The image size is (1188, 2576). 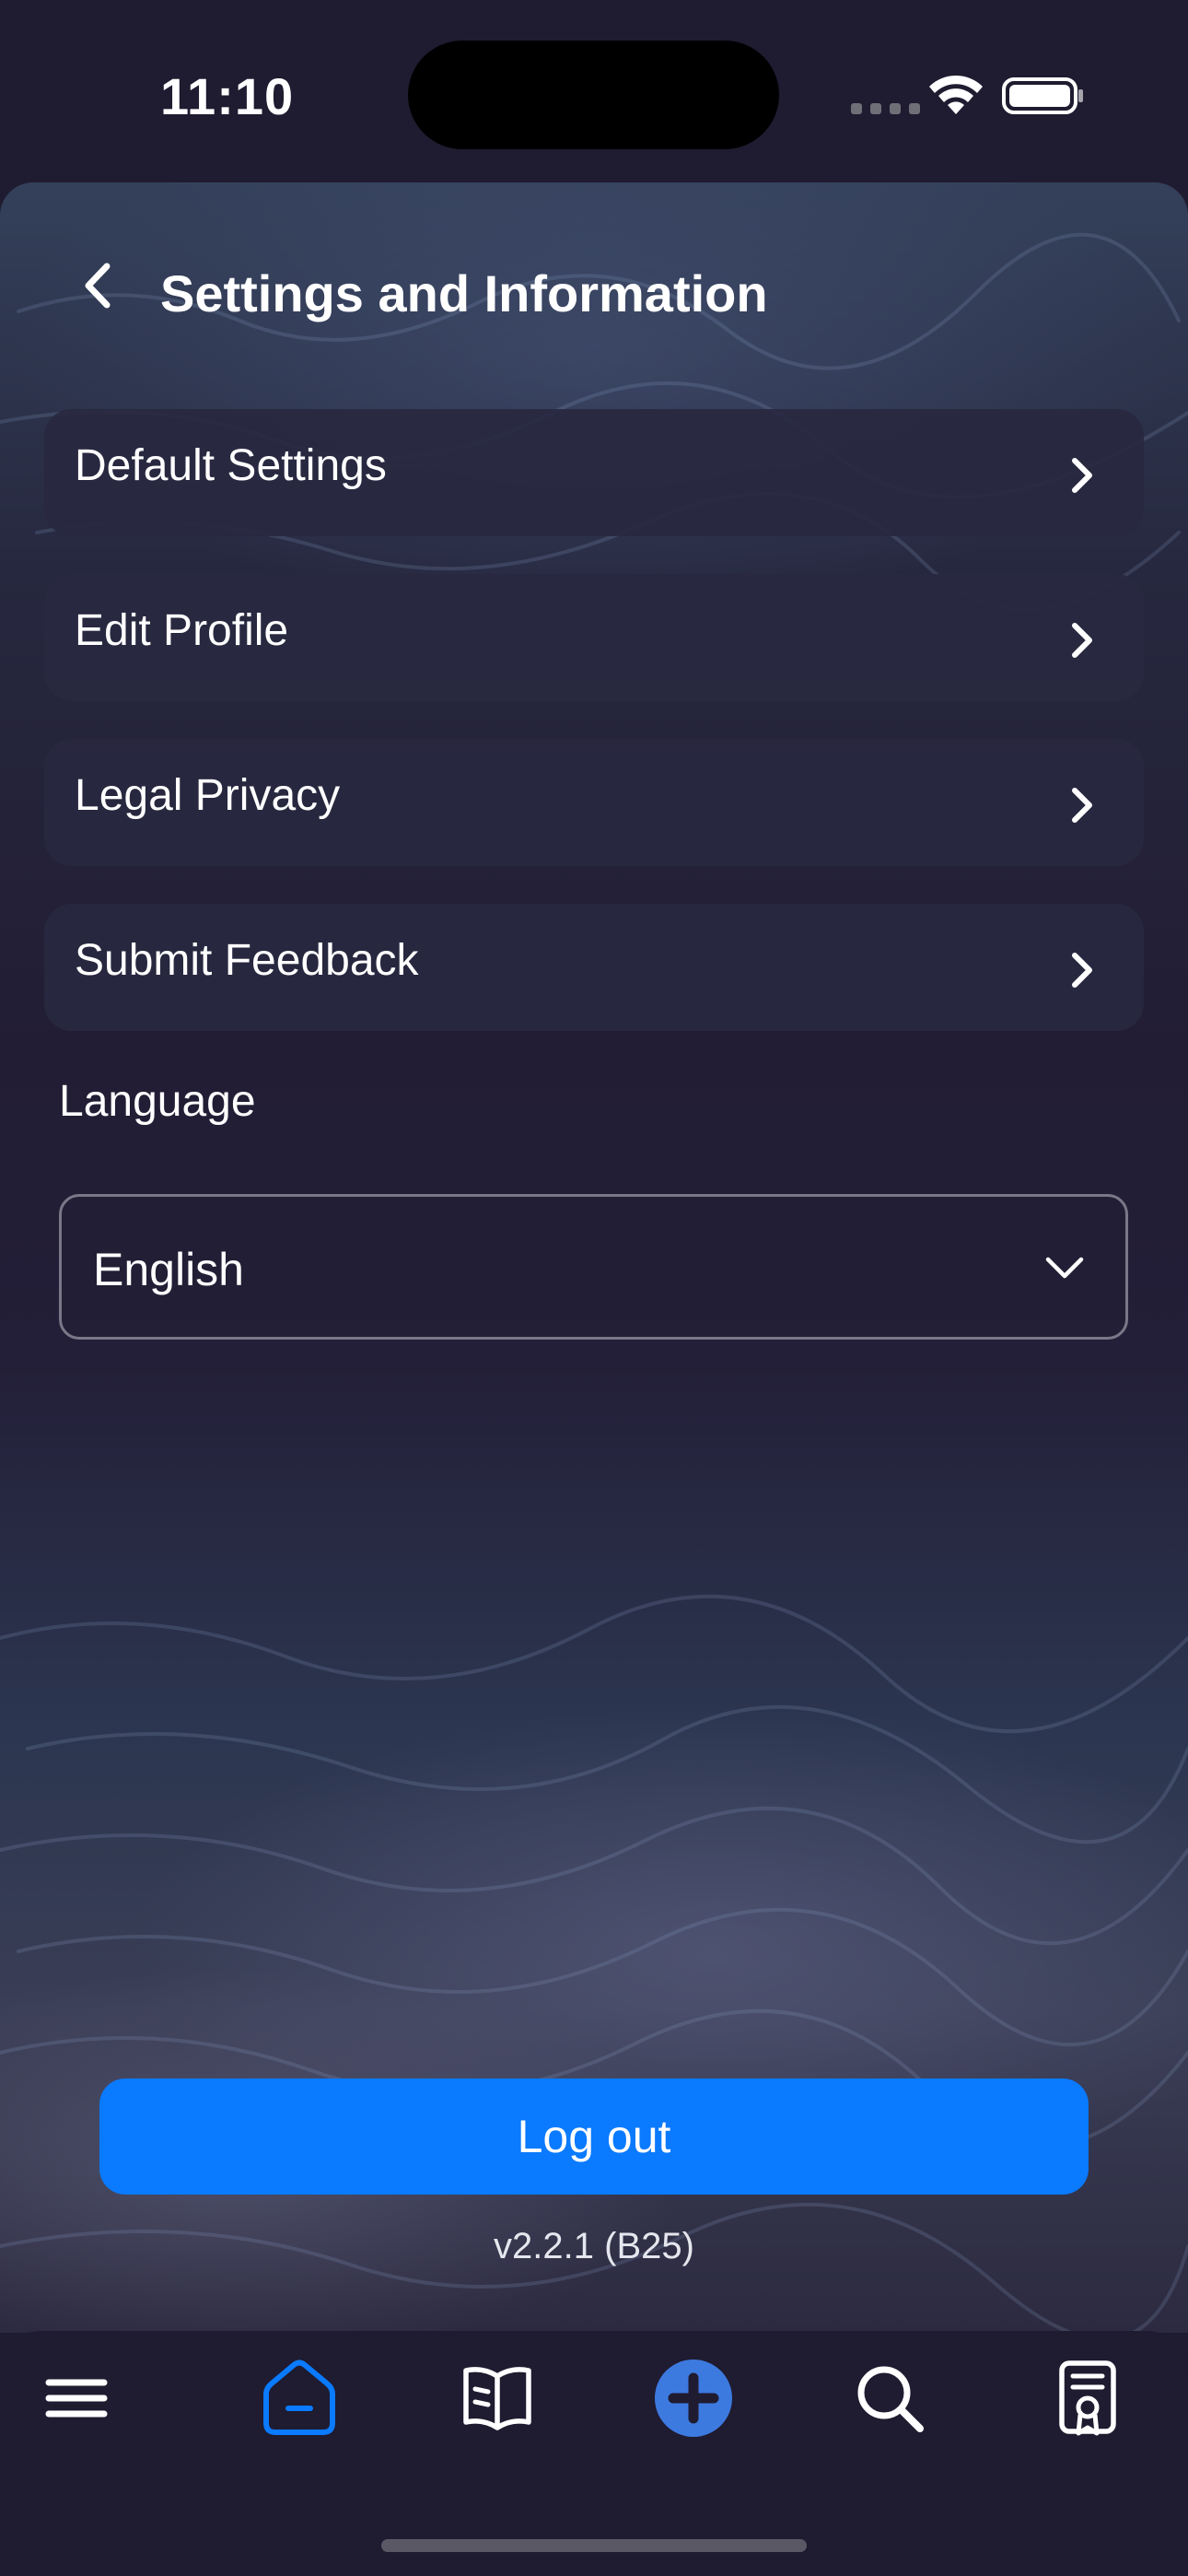 I want to click on menu-item-label: Submit Feedback, so click(x=247, y=960).